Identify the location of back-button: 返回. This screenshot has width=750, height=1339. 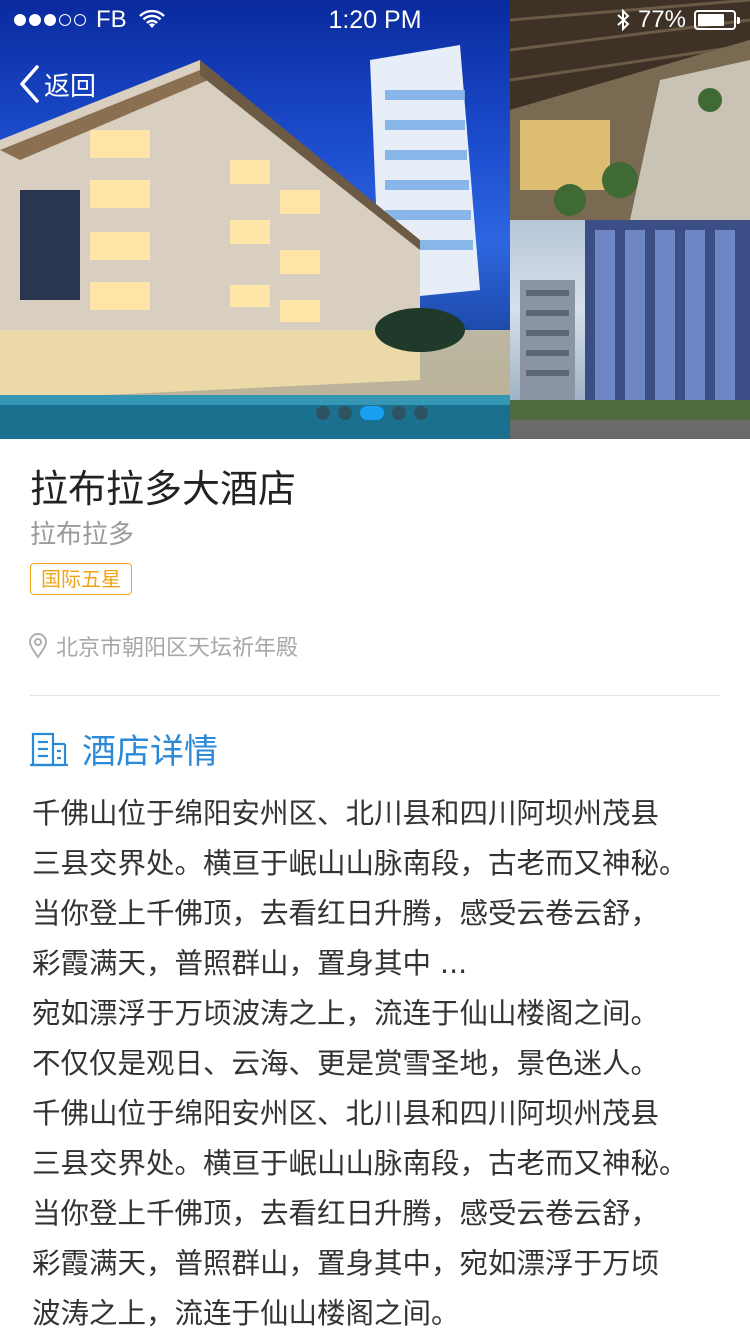
(57, 84).